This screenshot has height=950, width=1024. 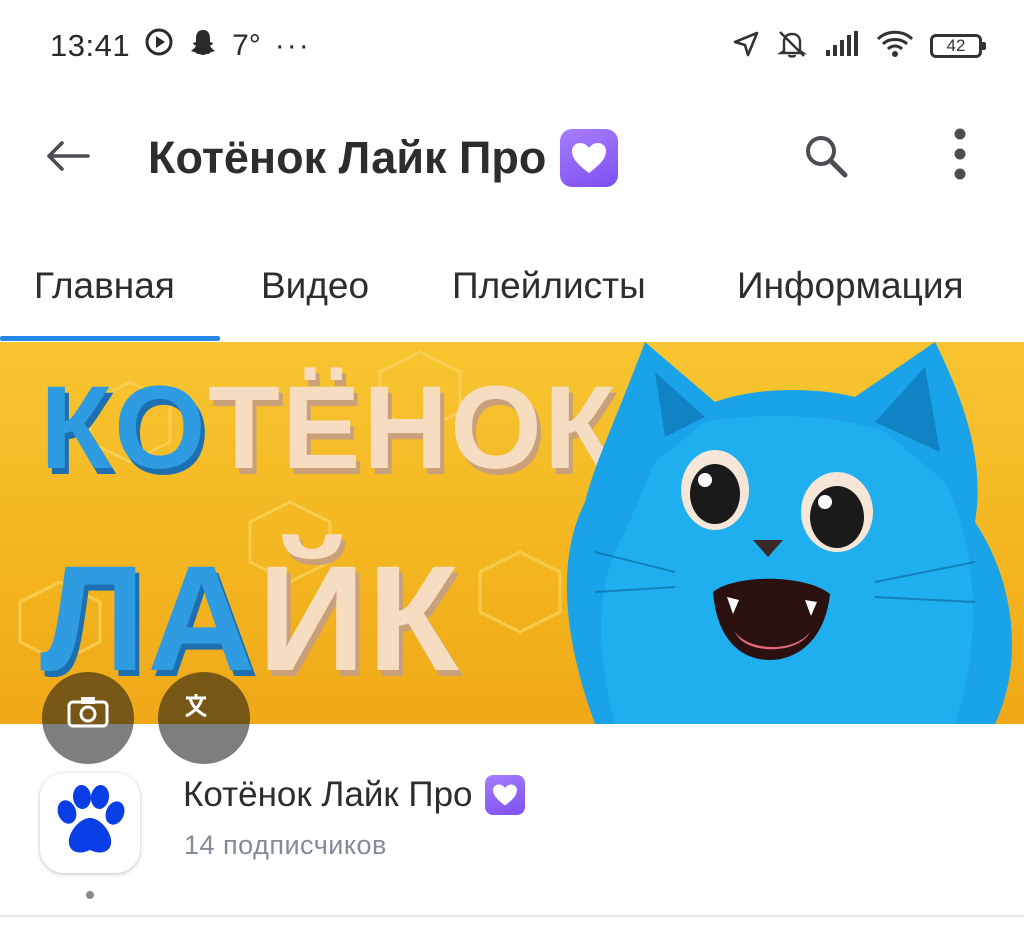 I want to click on wifi-icon, so click(x=895, y=46).